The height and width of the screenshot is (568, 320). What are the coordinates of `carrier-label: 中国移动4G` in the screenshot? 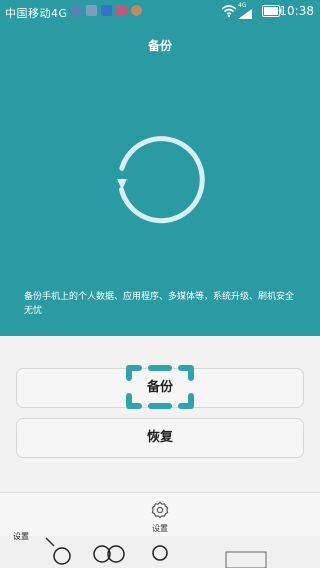 It's located at (36, 13).